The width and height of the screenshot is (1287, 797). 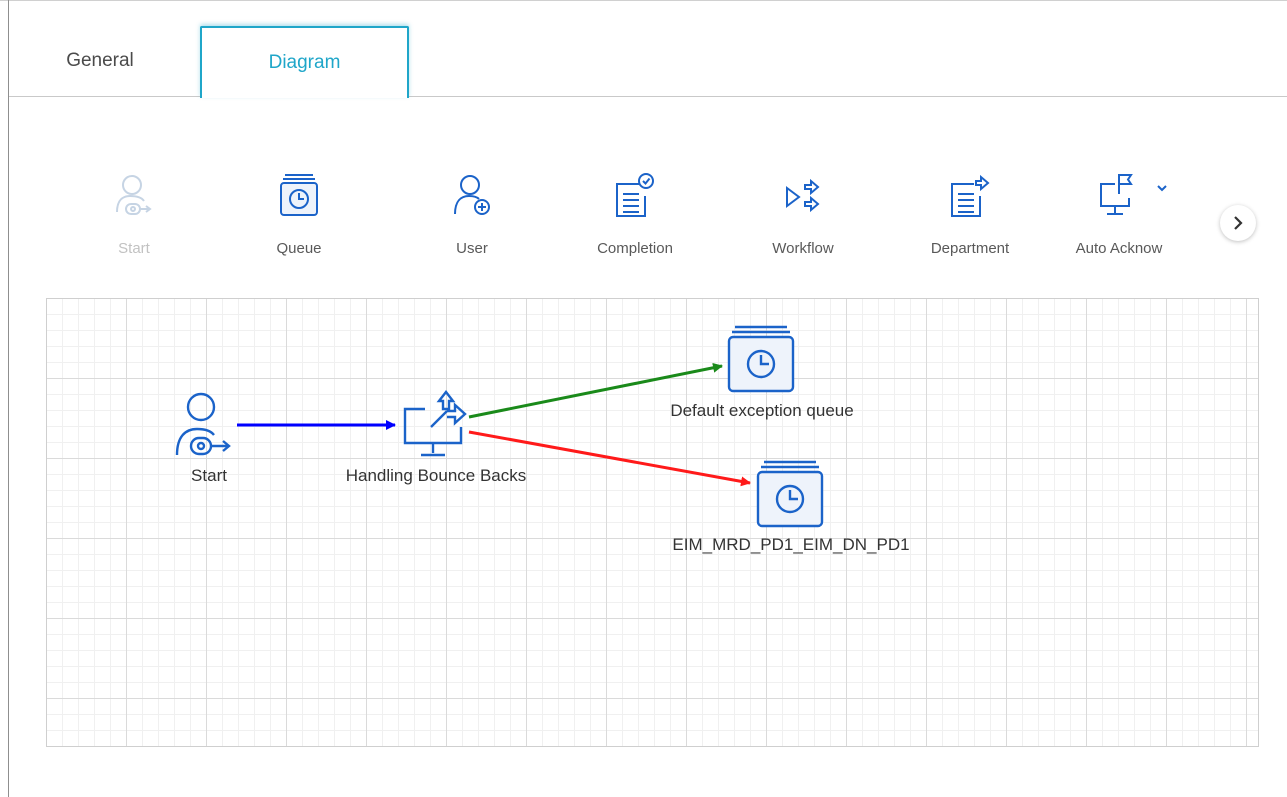 I want to click on node-start, so click(x=201, y=427).